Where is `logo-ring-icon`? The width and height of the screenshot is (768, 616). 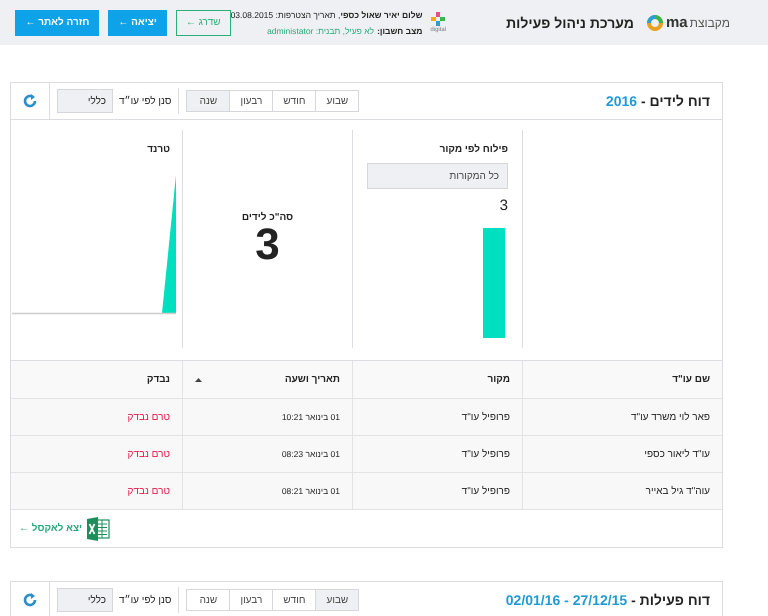 logo-ring-icon is located at coordinates (655, 23).